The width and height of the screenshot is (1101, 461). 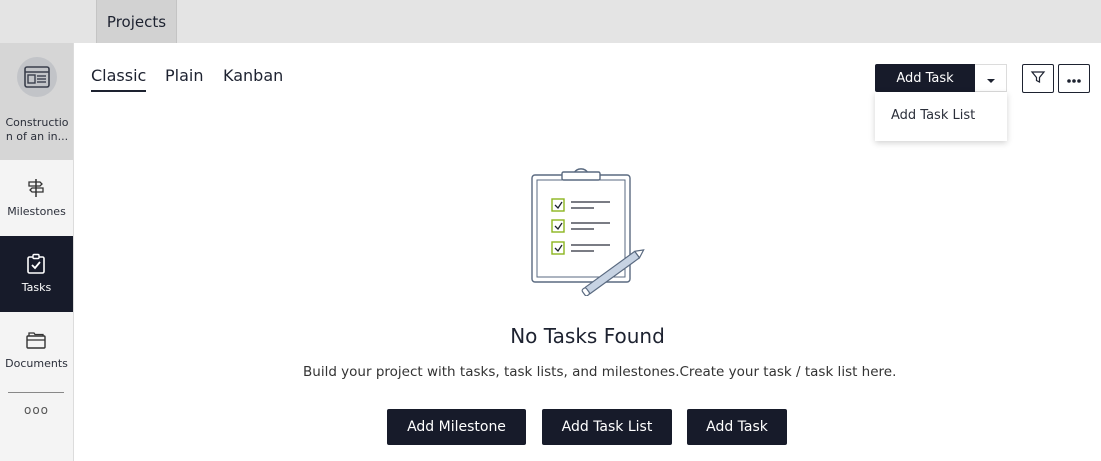 What do you see at coordinates (36, 188) in the screenshot?
I see `signpost-icon` at bounding box center [36, 188].